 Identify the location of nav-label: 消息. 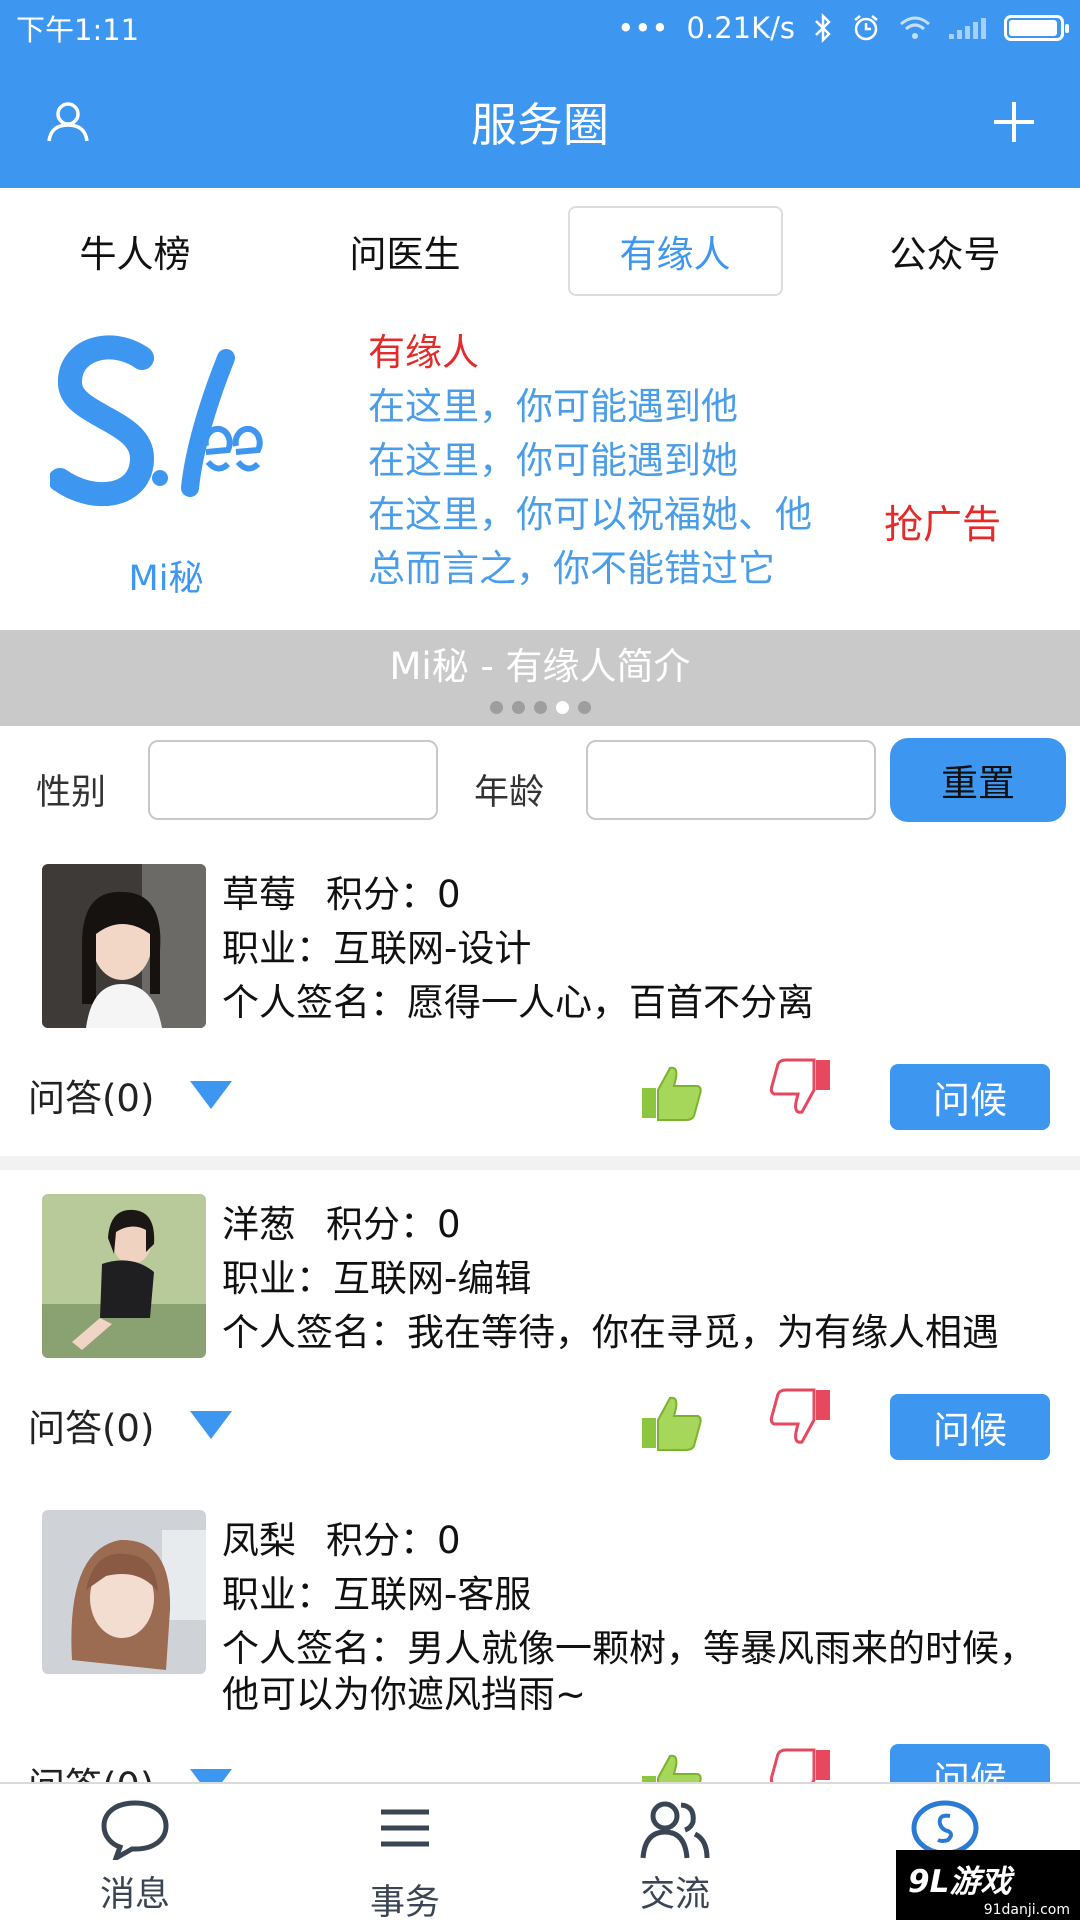
(134, 1895).